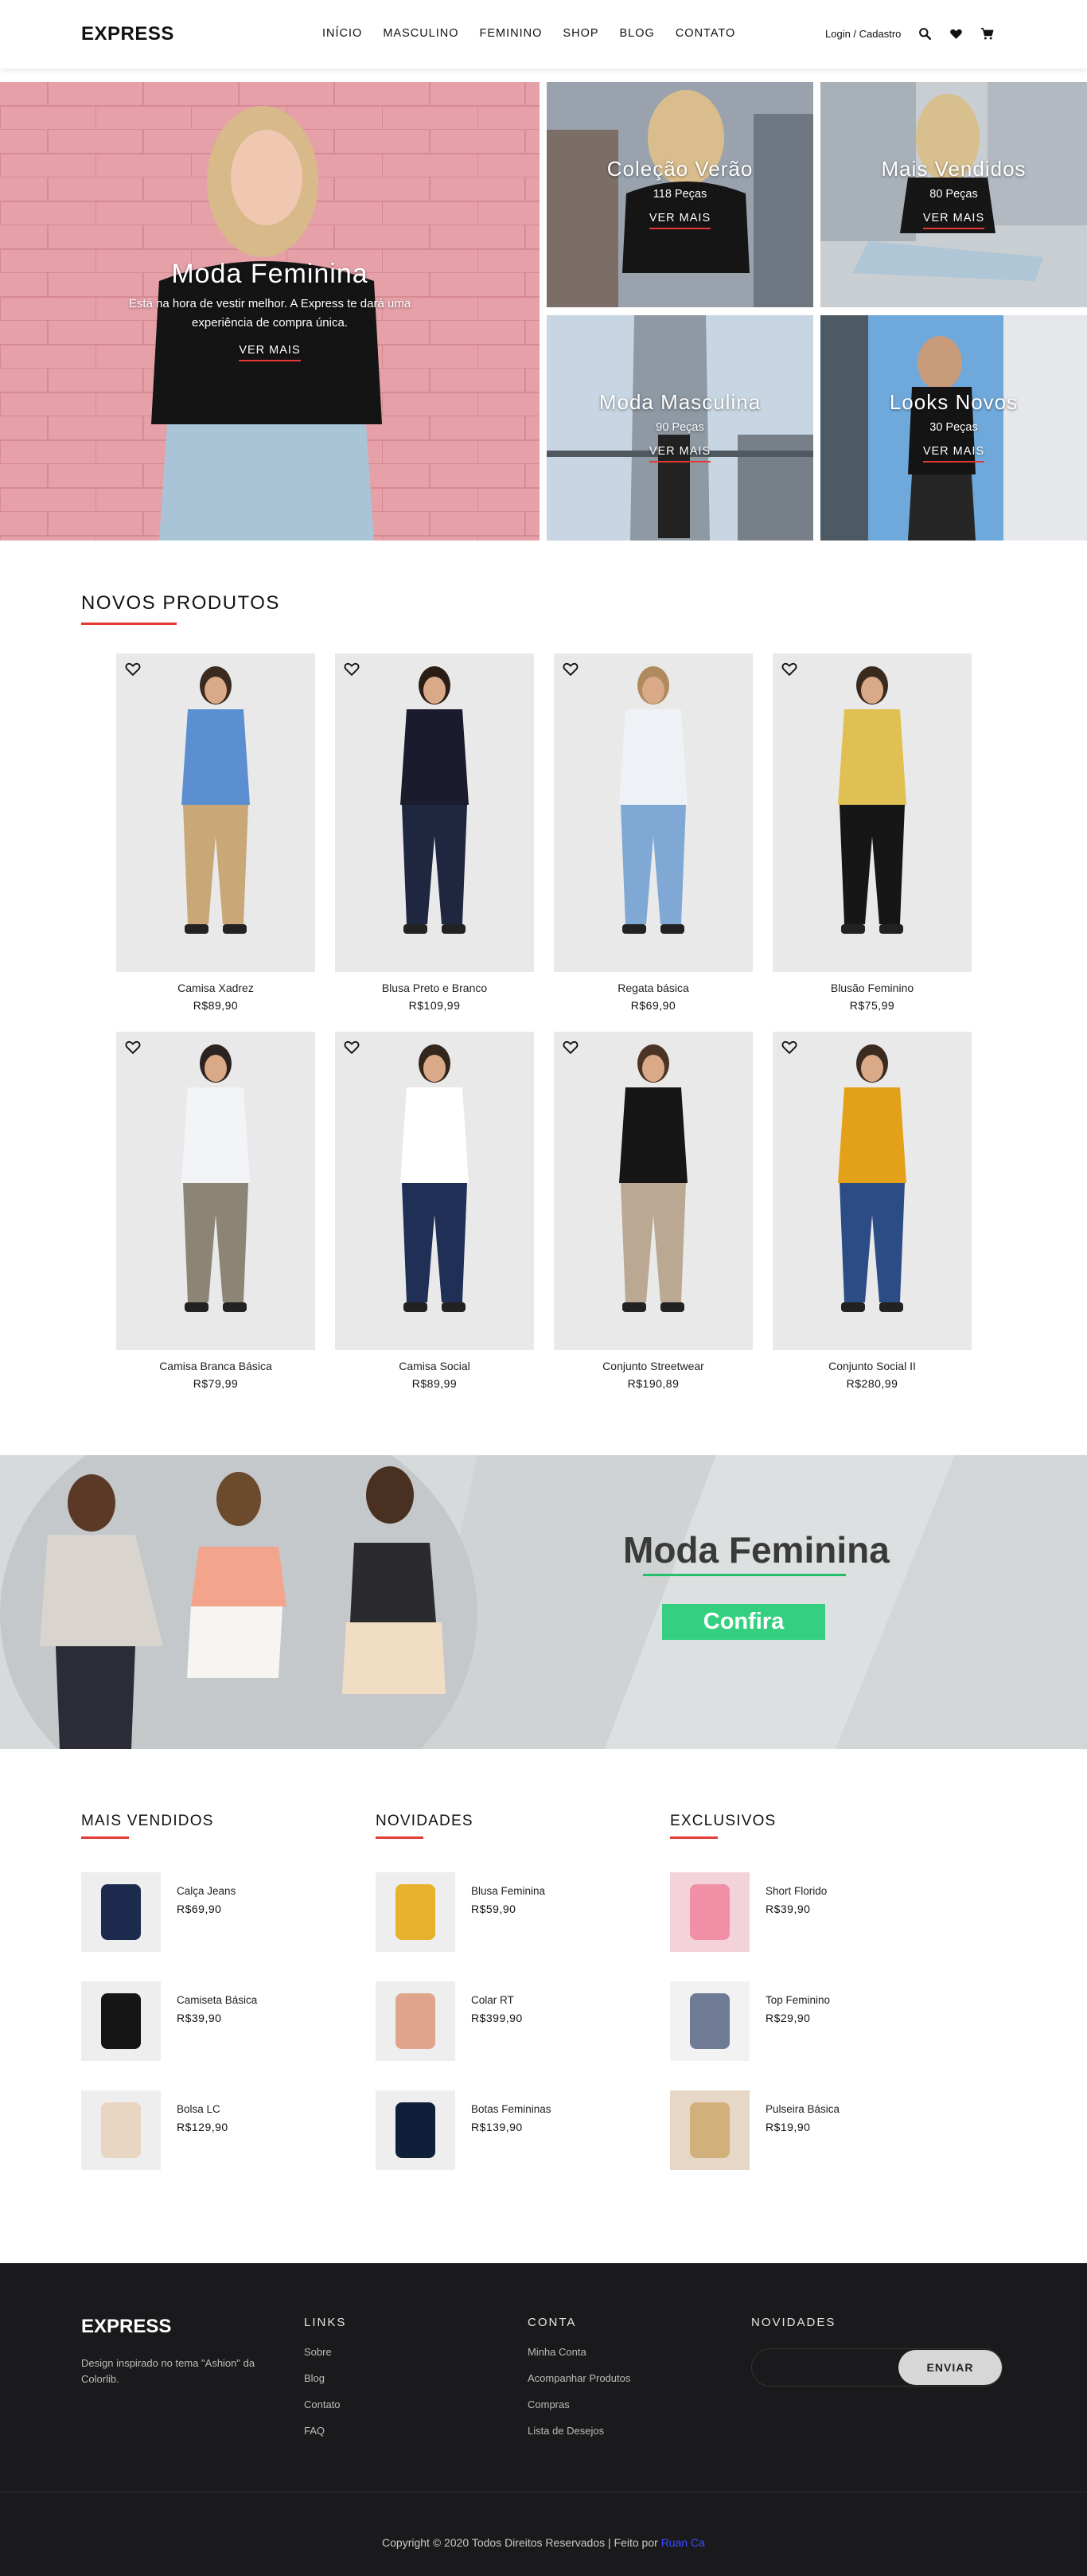  What do you see at coordinates (434, 1005) in the screenshot?
I see `product-price: R$109,99` at bounding box center [434, 1005].